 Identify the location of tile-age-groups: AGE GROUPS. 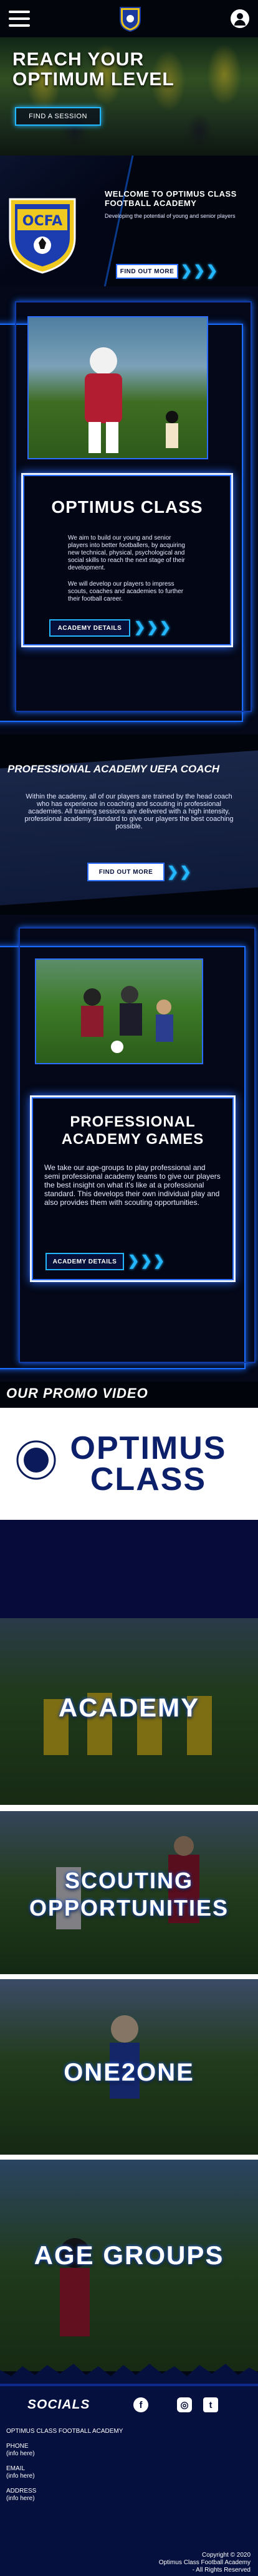
(129, 2265).